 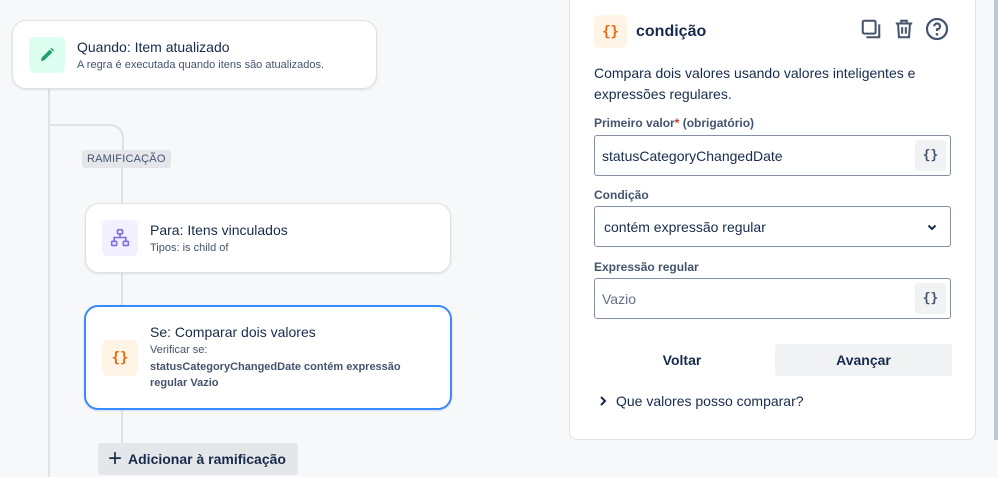 I want to click on for-icon-box, so click(x=120, y=238).